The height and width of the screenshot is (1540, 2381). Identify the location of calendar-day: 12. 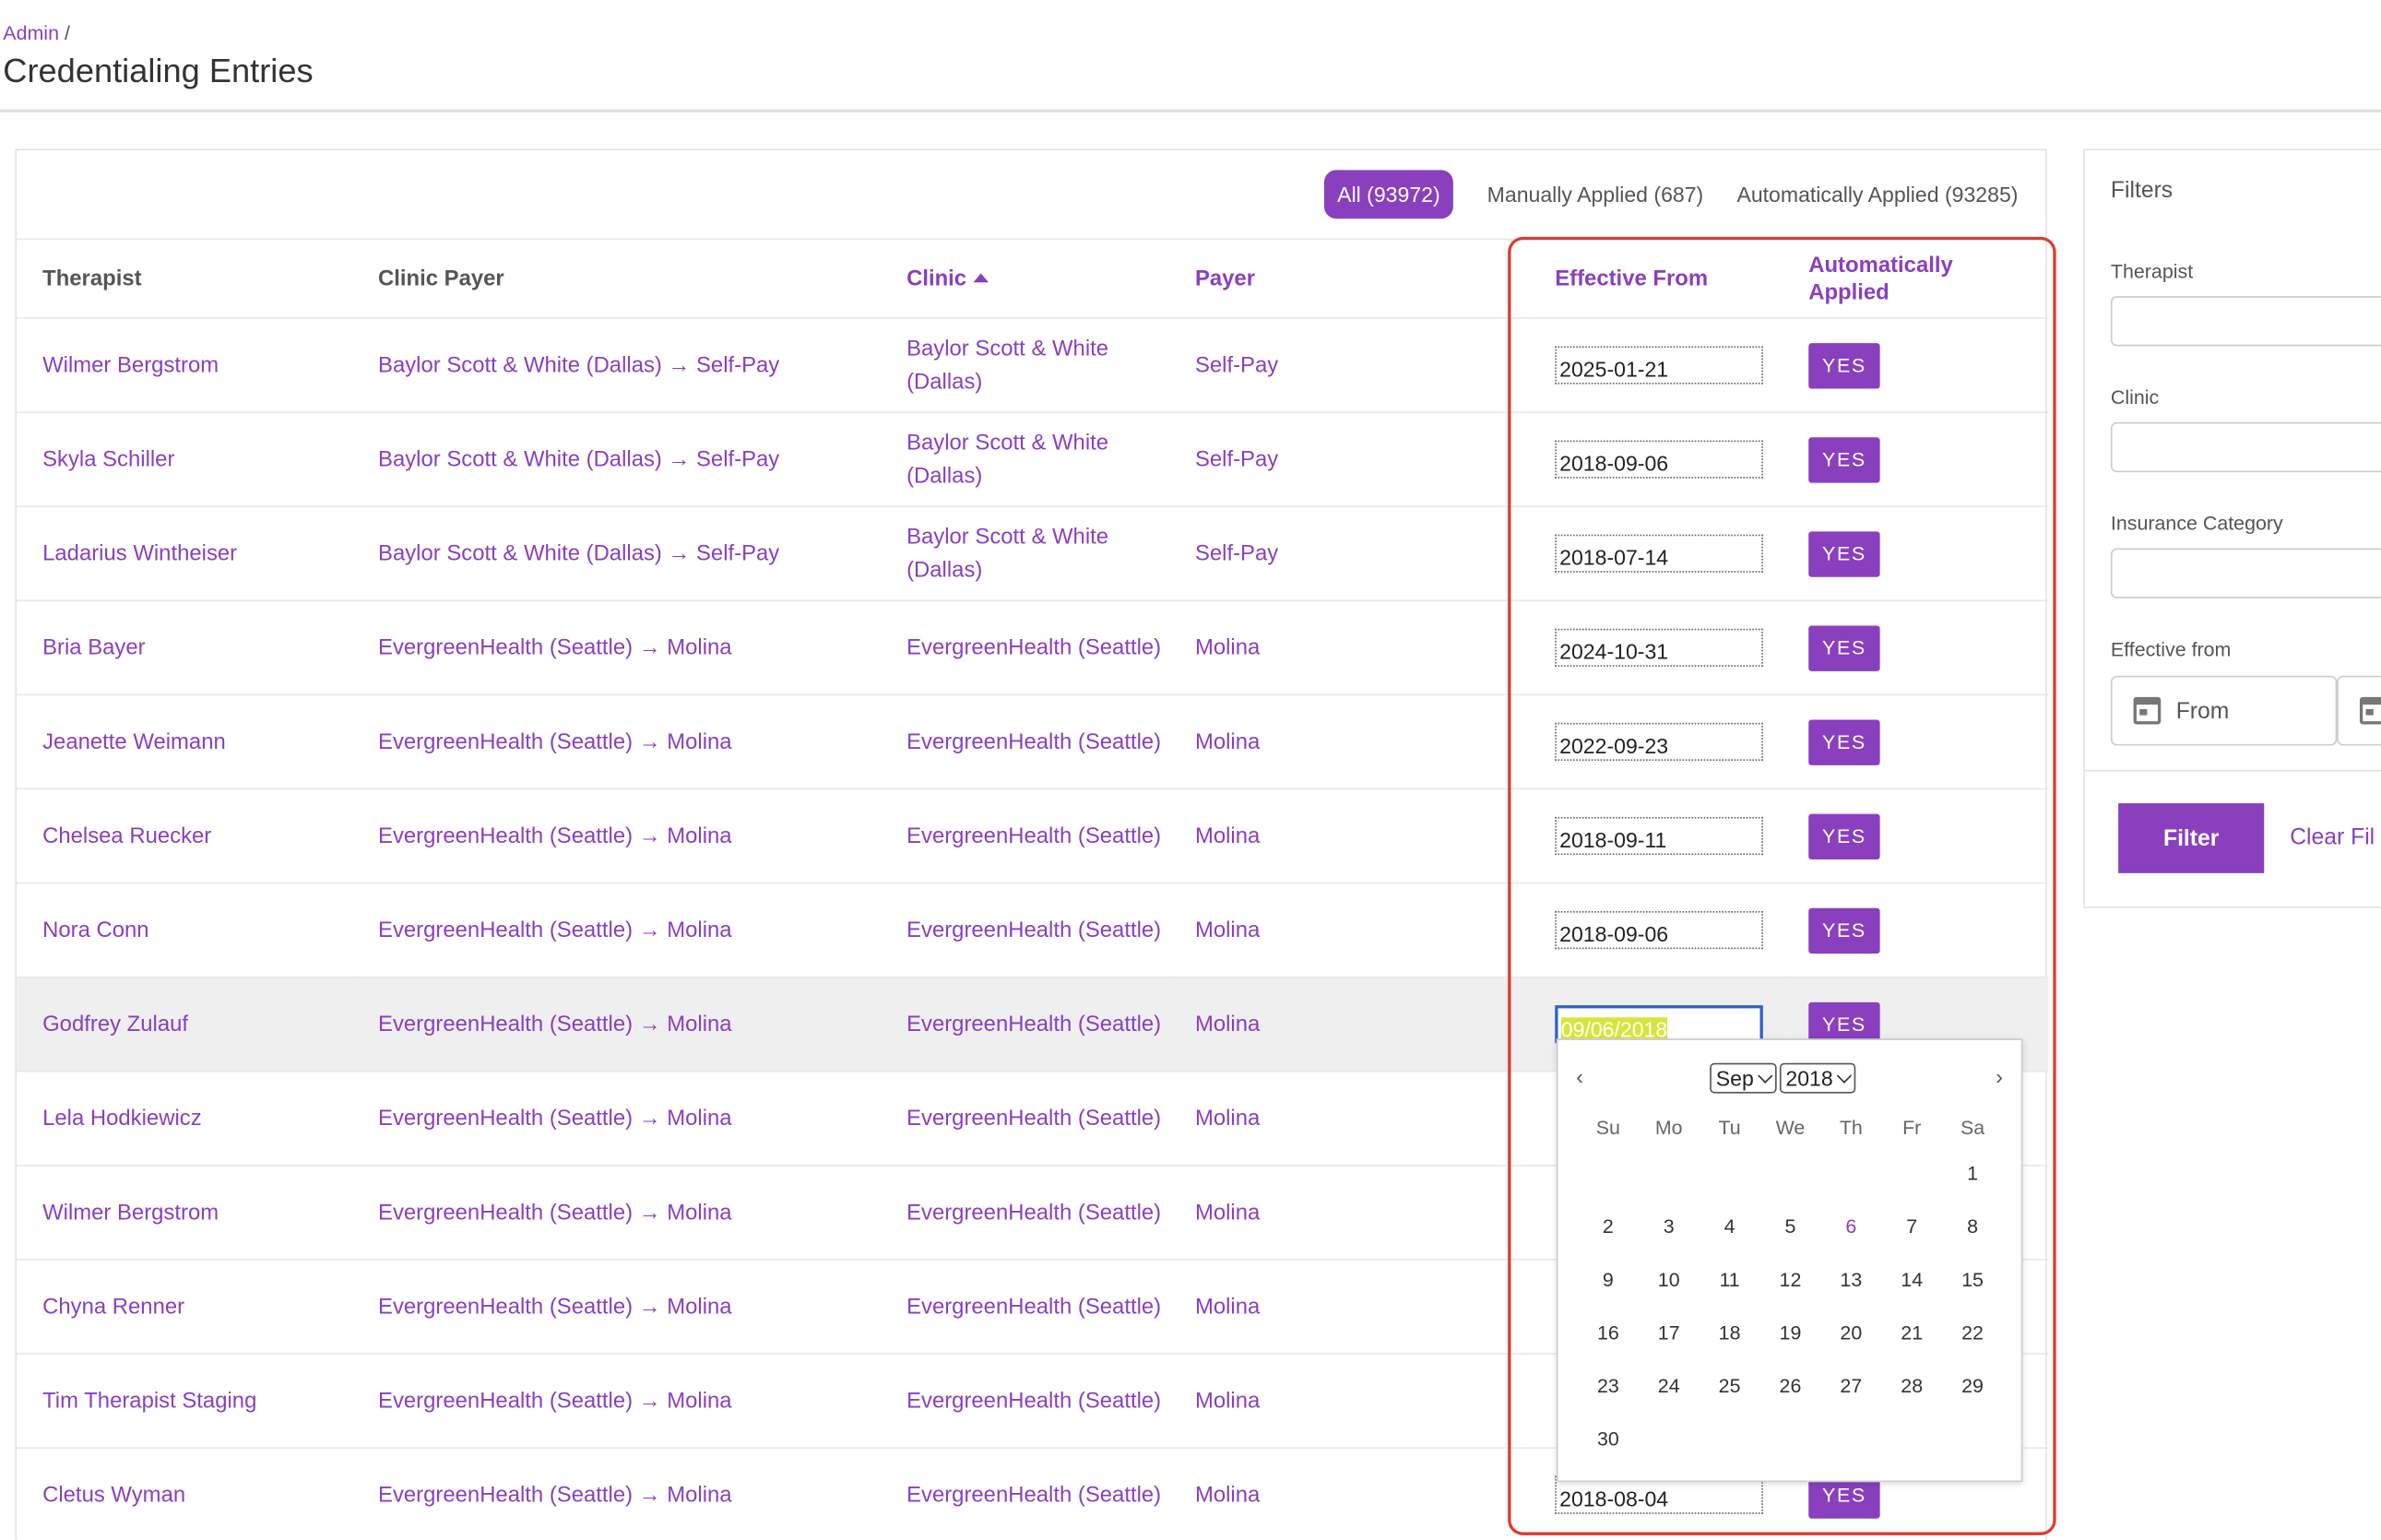
(1790, 1280).